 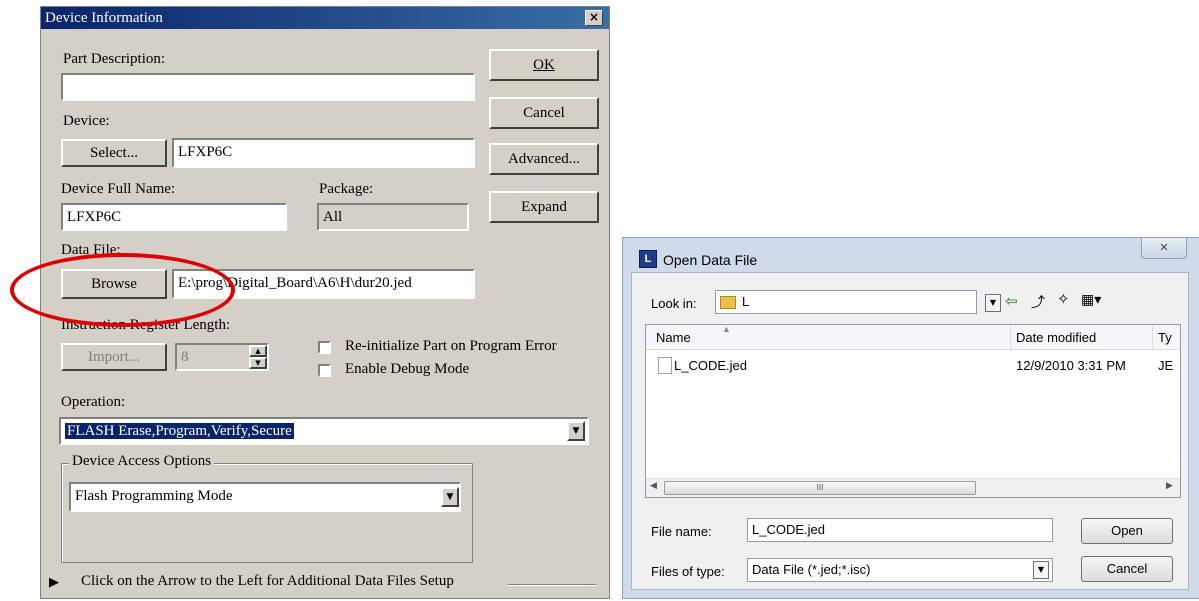 I want to click on device-label: Device:, so click(x=86, y=121).